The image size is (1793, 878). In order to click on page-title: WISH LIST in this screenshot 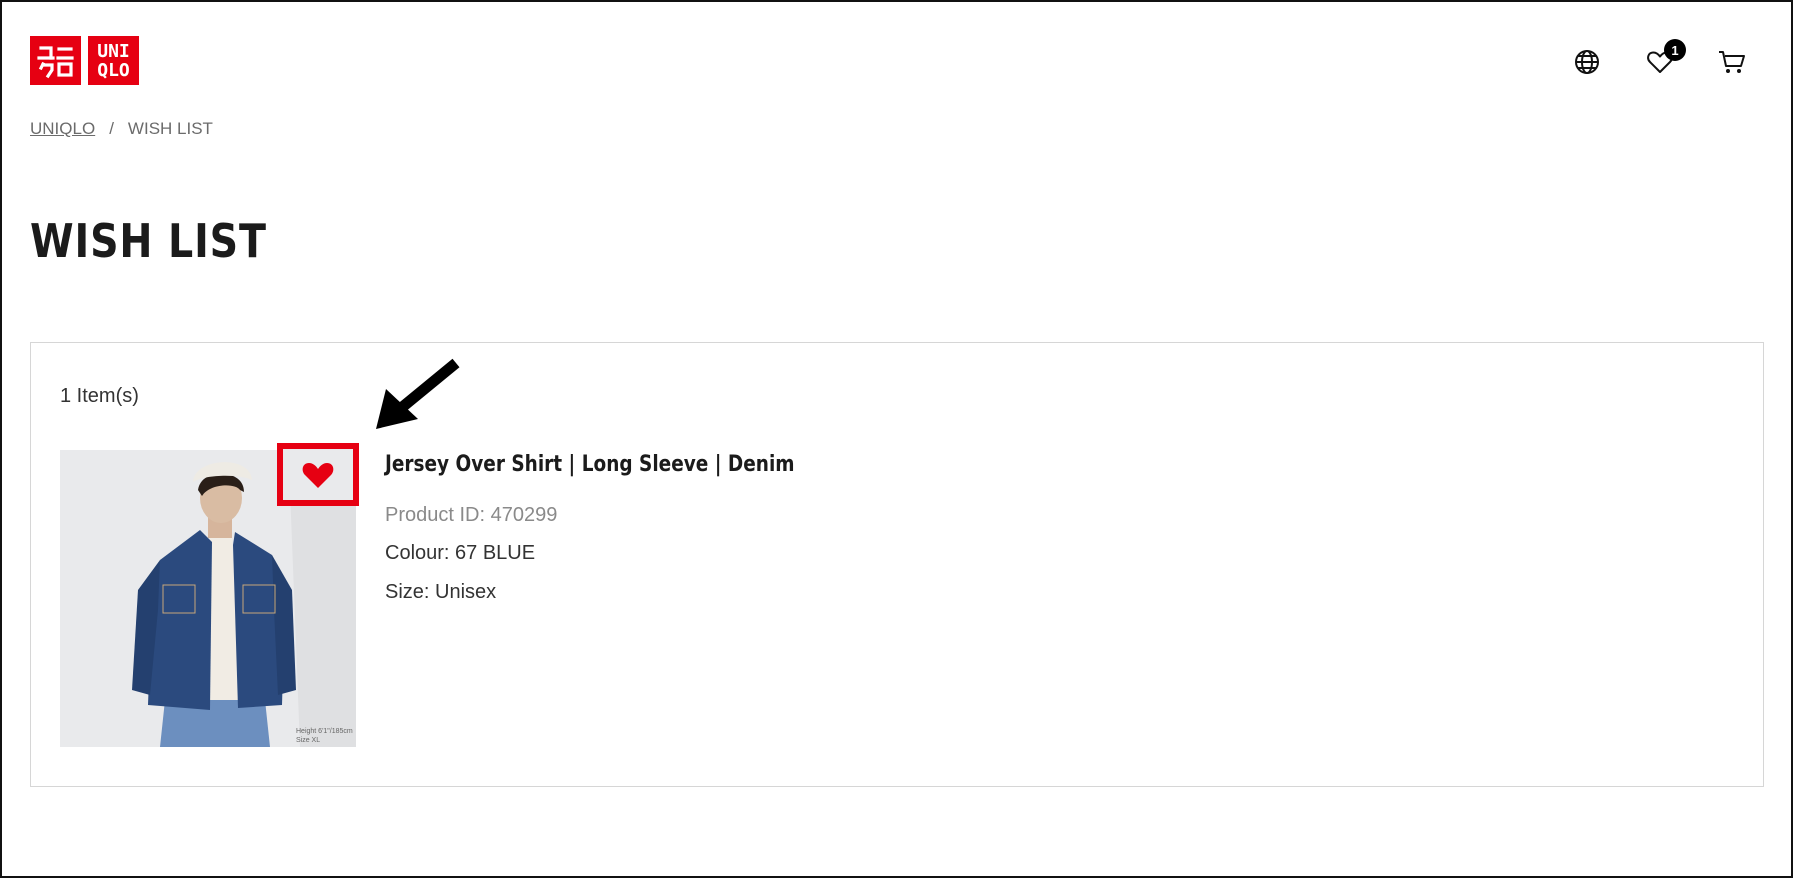, I will do `click(148, 241)`.